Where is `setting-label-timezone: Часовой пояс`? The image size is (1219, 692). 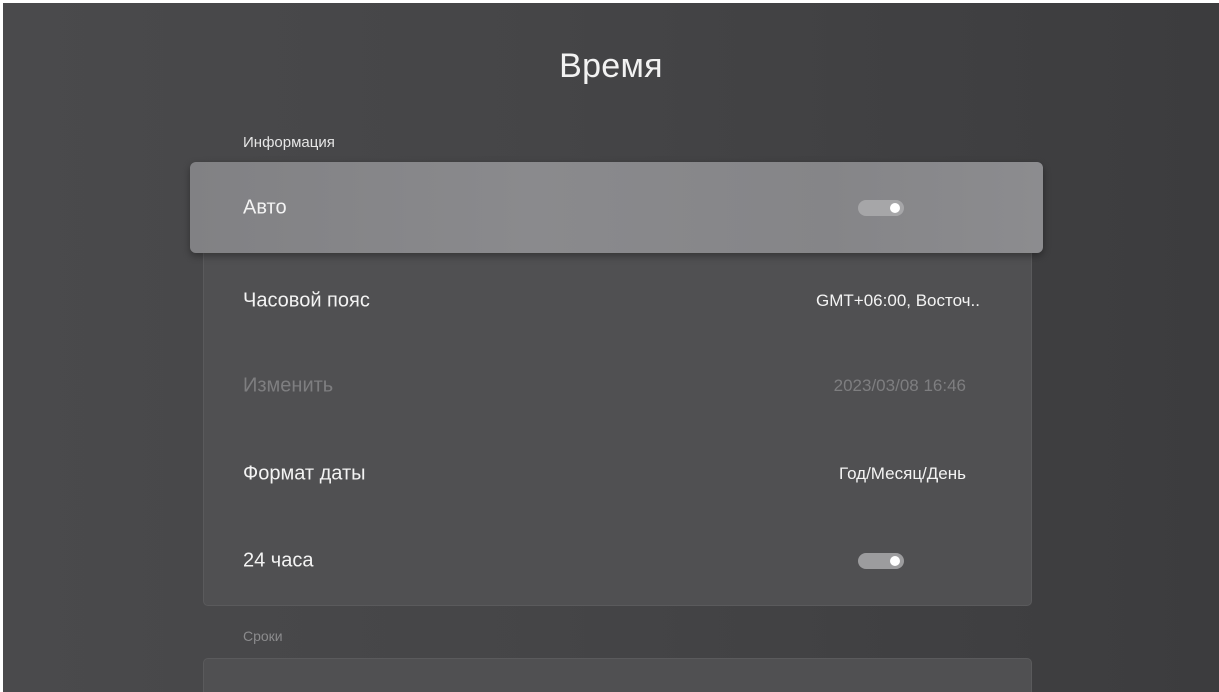 setting-label-timezone: Часовой пояс is located at coordinates (306, 300).